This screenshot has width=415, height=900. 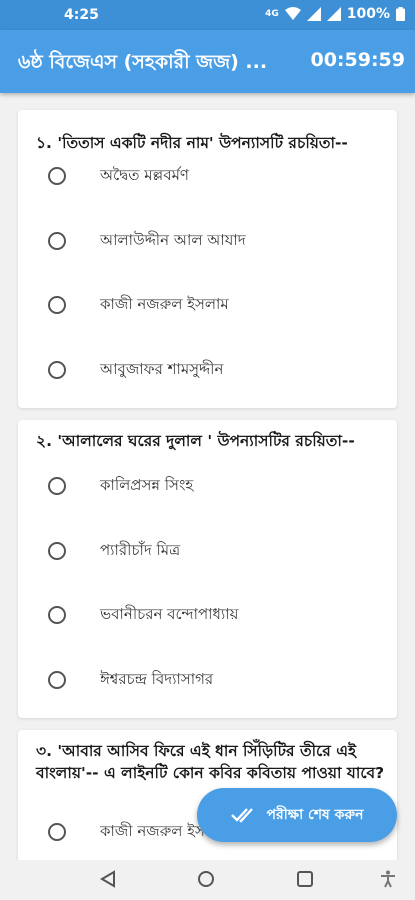 What do you see at coordinates (217, 176) in the screenshot?
I see `answer-option: অদ্বৈত মল্লবর্মণ` at bounding box center [217, 176].